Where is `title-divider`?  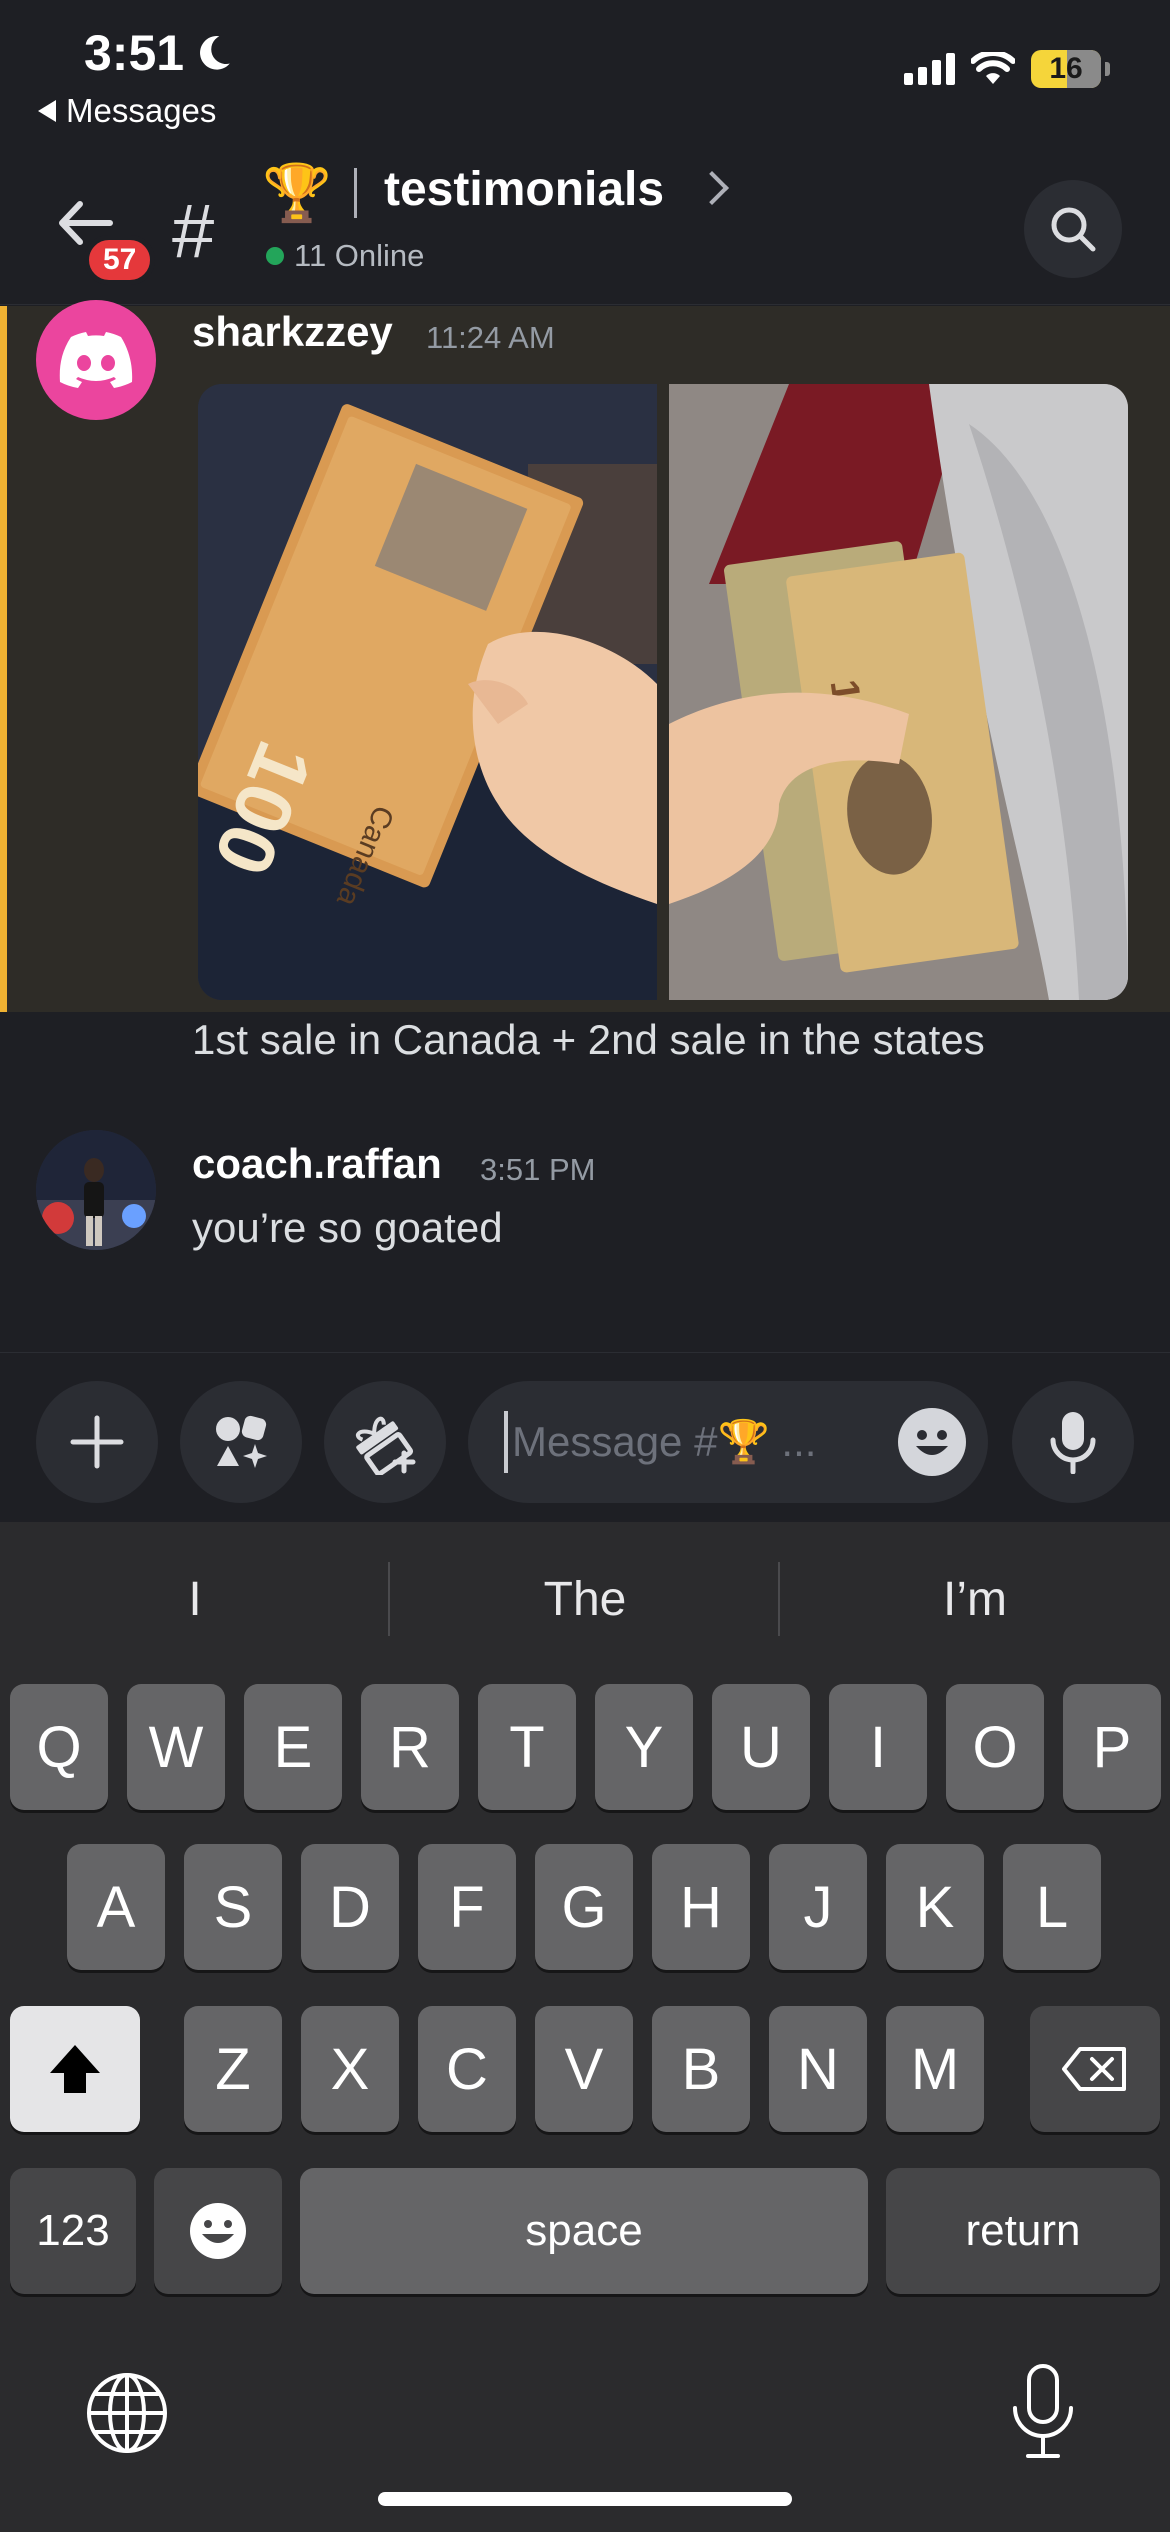 title-divider is located at coordinates (355, 193).